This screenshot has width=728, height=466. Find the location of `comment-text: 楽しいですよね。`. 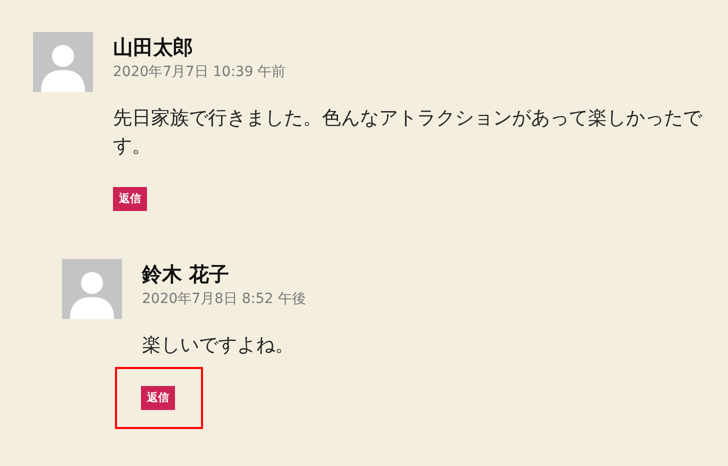

comment-text: 楽しいですよね。 is located at coordinates (218, 345).